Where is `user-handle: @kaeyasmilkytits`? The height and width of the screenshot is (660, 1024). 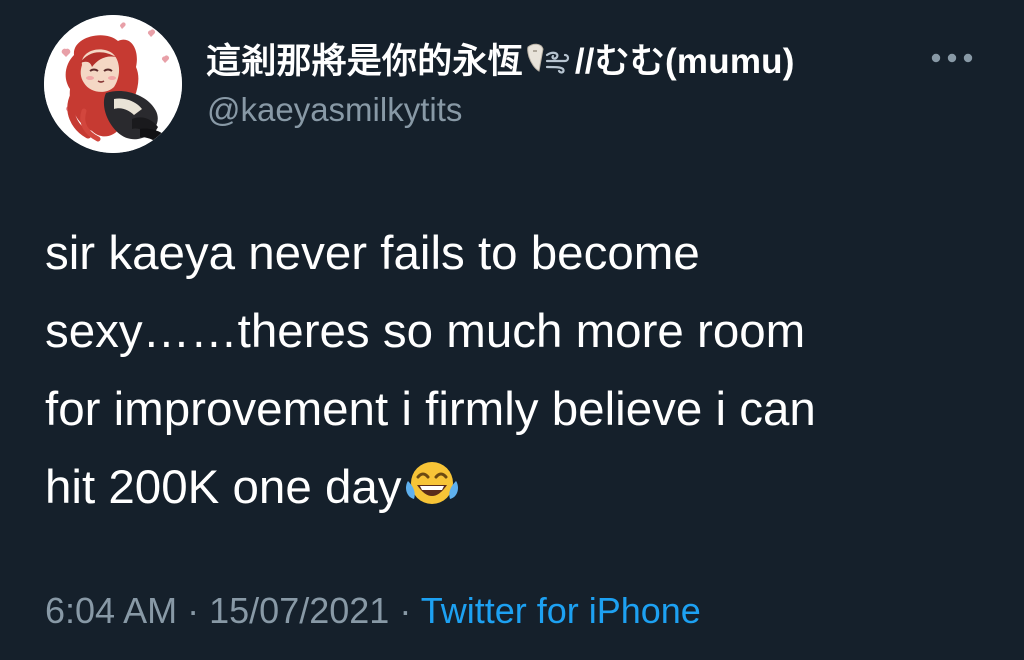
user-handle: @kaeyasmilkytits is located at coordinates (334, 110).